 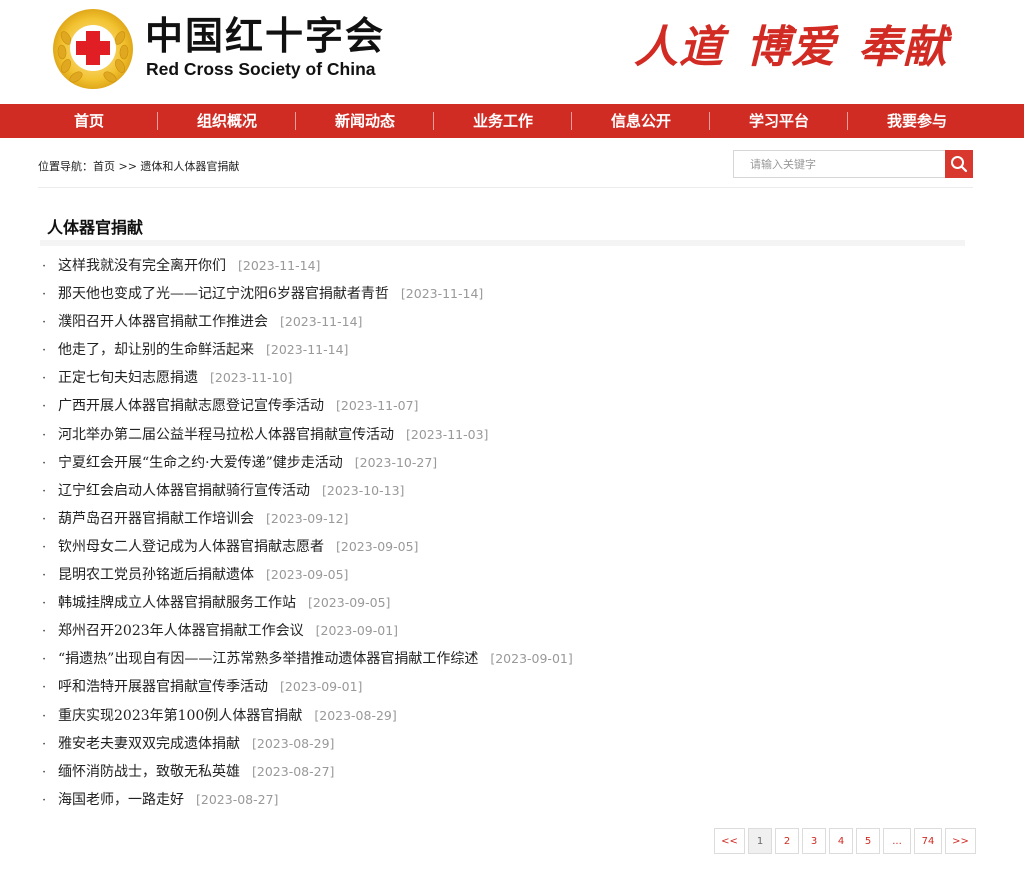 I want to click on red-cross-emblem-icon, so click(x=93, y=49).